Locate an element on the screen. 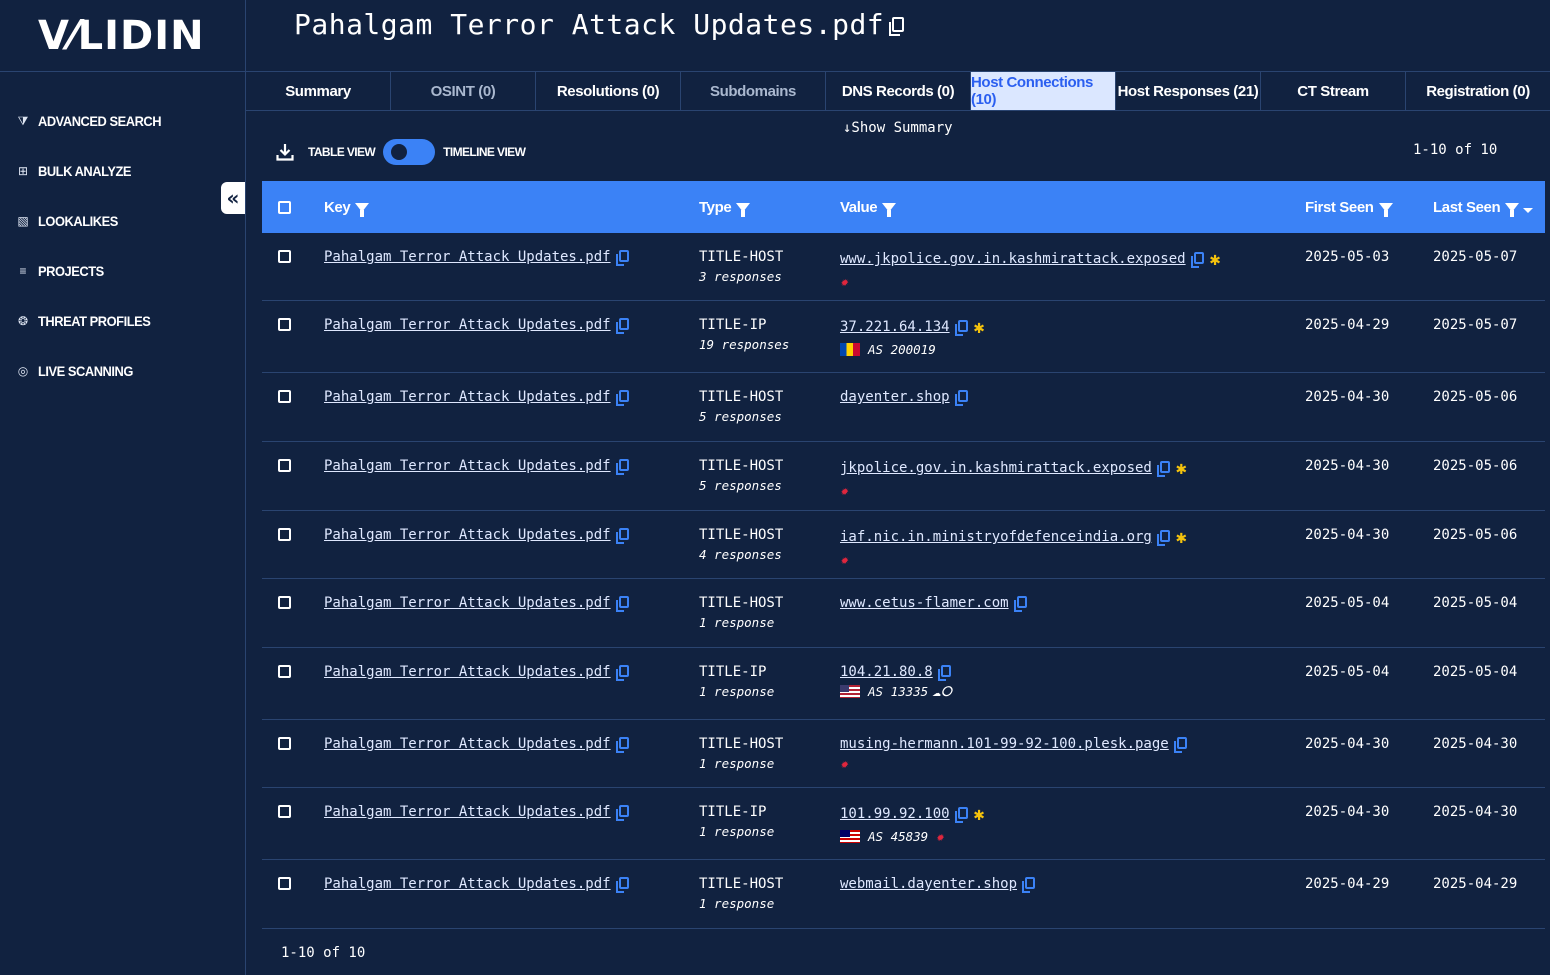 This screenshot has height=975, width=1550. tab-ct-stream: CT Stream is located at coordinates (1333, 91).